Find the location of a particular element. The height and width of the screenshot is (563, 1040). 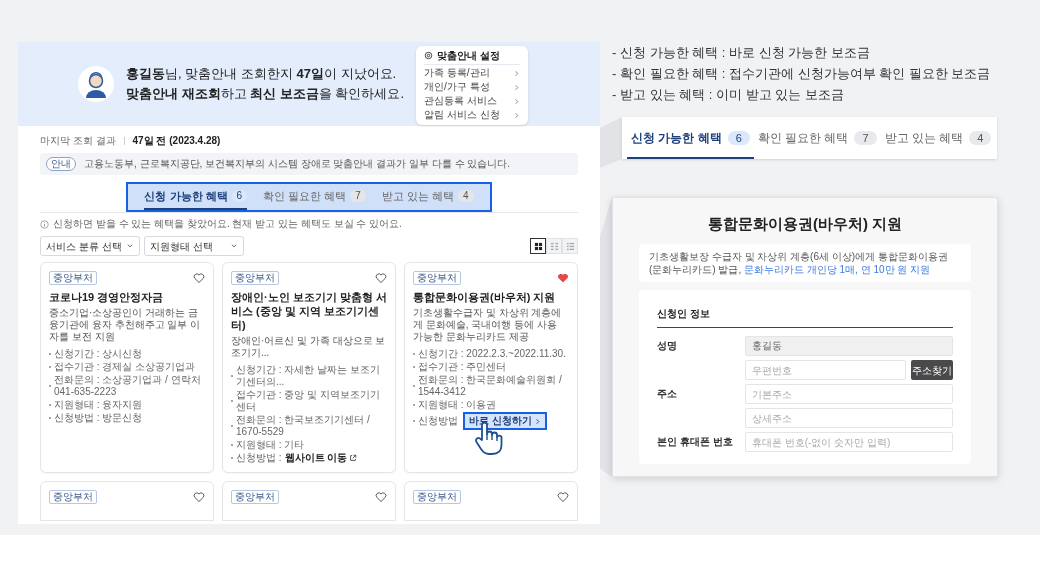

card-detail: 지원형태 : 기타 is located at coordinates (270, 445).